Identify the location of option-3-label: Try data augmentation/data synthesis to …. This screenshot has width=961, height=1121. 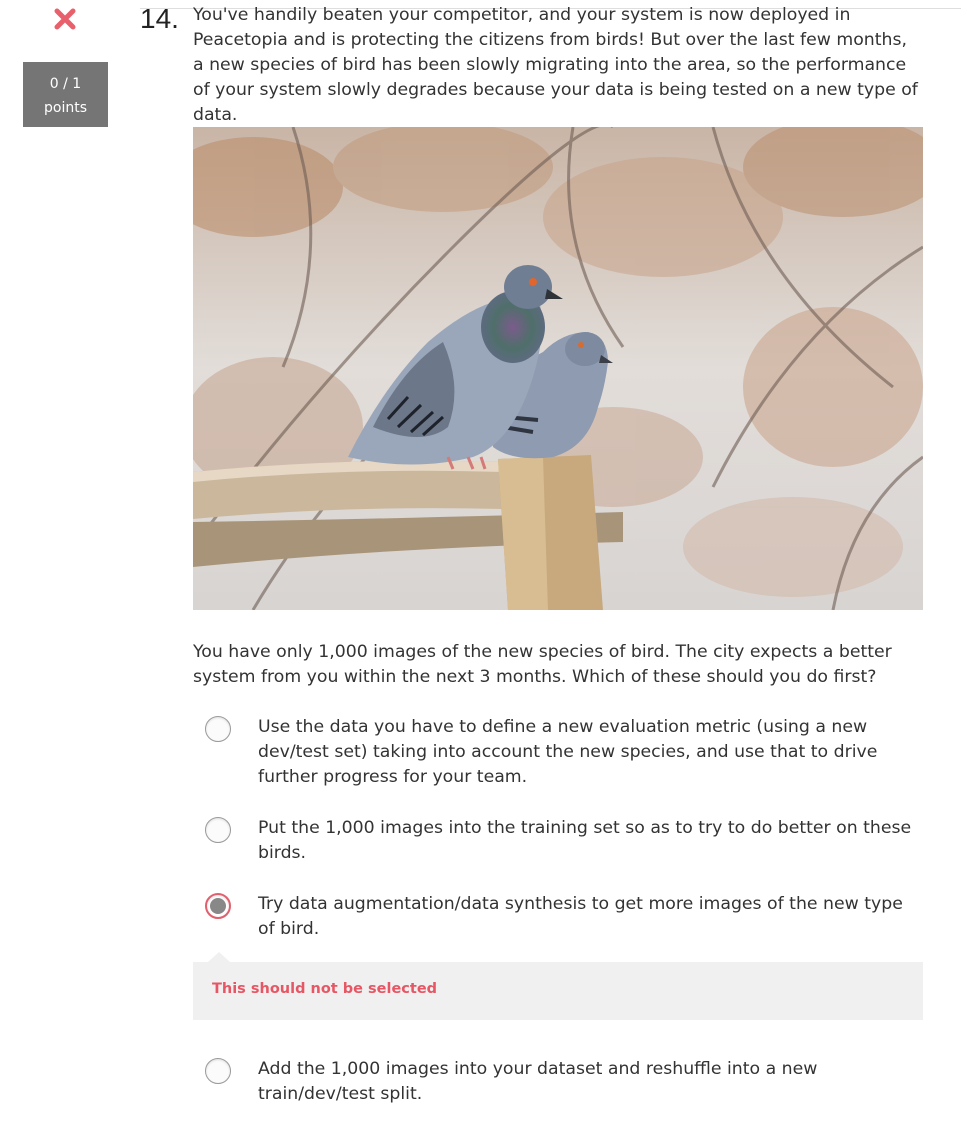
(588, 917).